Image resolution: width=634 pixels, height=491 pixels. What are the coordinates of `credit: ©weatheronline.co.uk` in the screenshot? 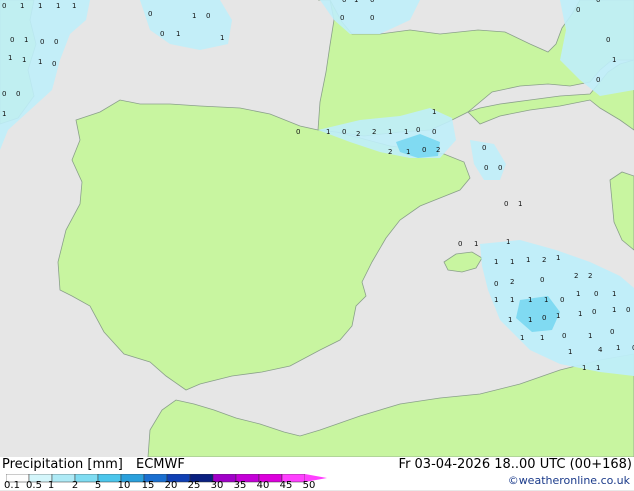 It's located at (568, 480).